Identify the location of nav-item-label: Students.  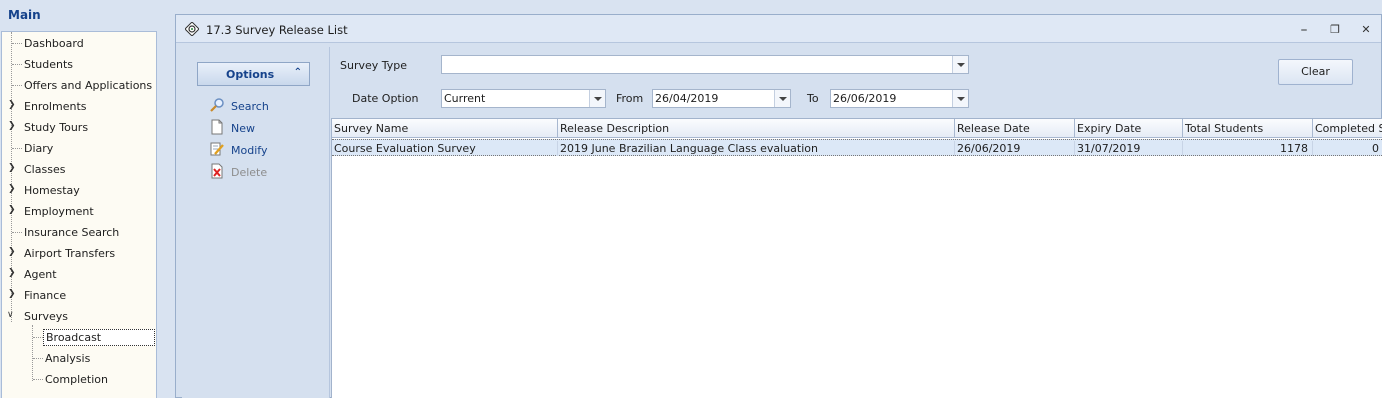
(49, 64).